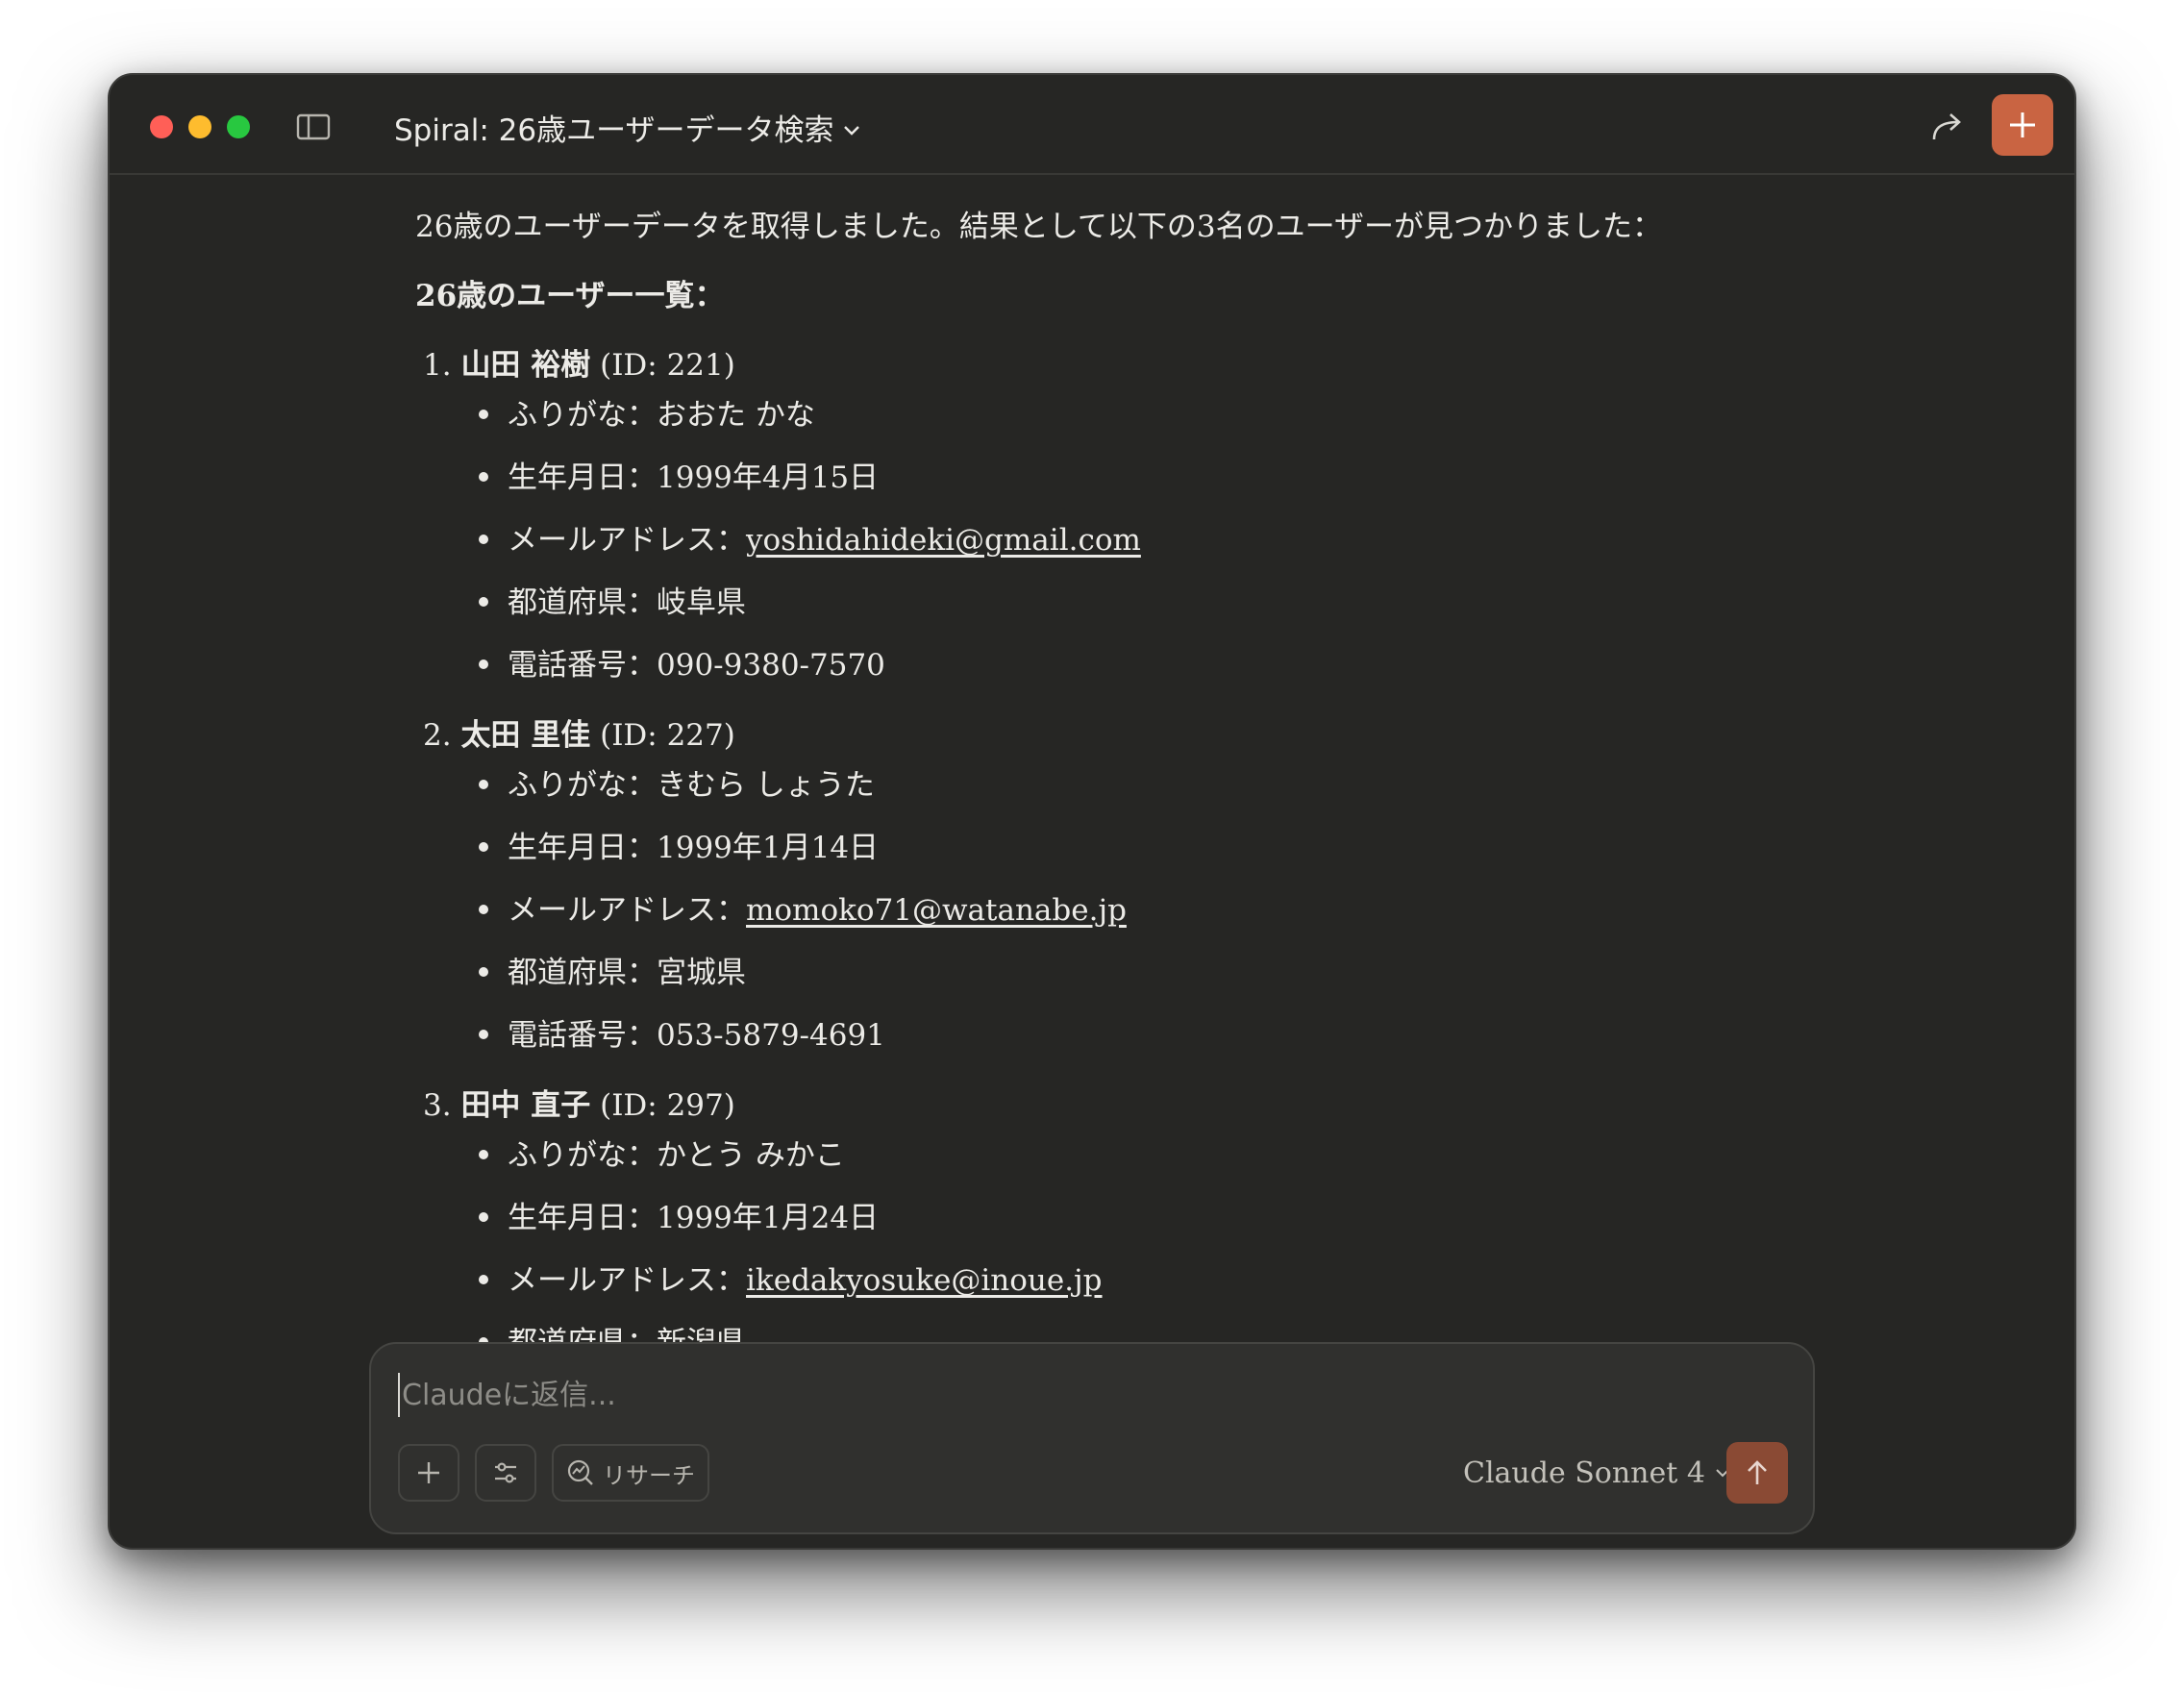 This screenshot has width=2184, height=1692. What do you see at coordinates (1584, 1473) in the screenshot?
I see `model-label: Claude Sonnet 4` at bounding box center [1584, 1473].